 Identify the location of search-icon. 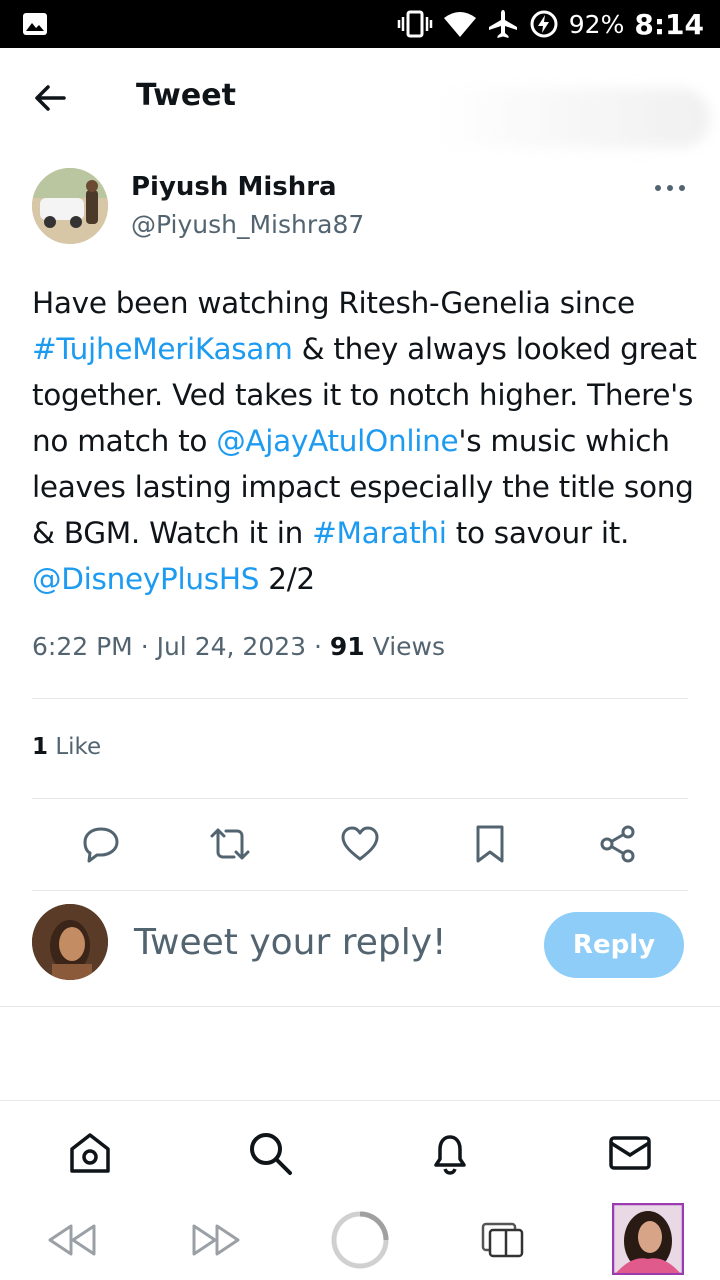
(271, 1154).